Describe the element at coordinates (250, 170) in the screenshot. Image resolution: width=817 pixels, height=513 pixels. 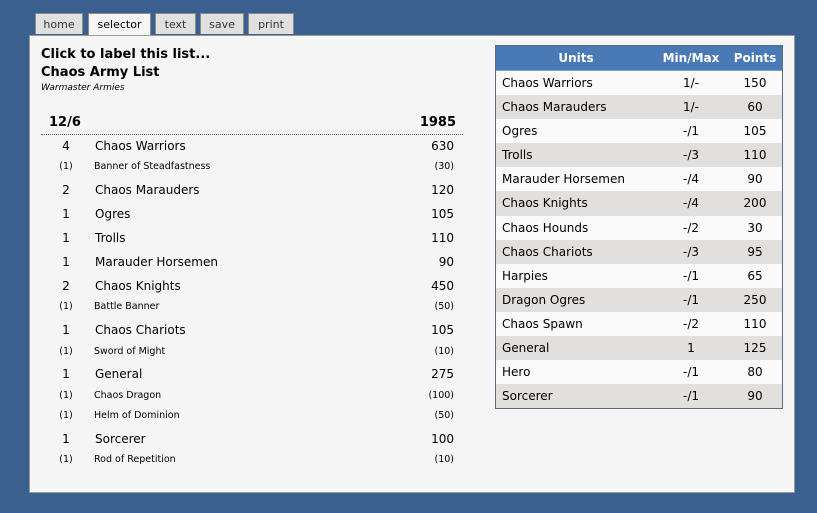
I see `army-item-entry: (1) Banner of Steadfastness (30)` at that location.